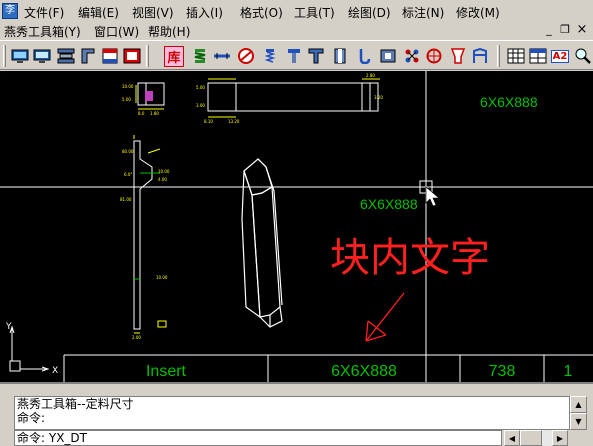 This screenshot has height=446, width=593. I want to click on screw-icon, so click(270, 56).